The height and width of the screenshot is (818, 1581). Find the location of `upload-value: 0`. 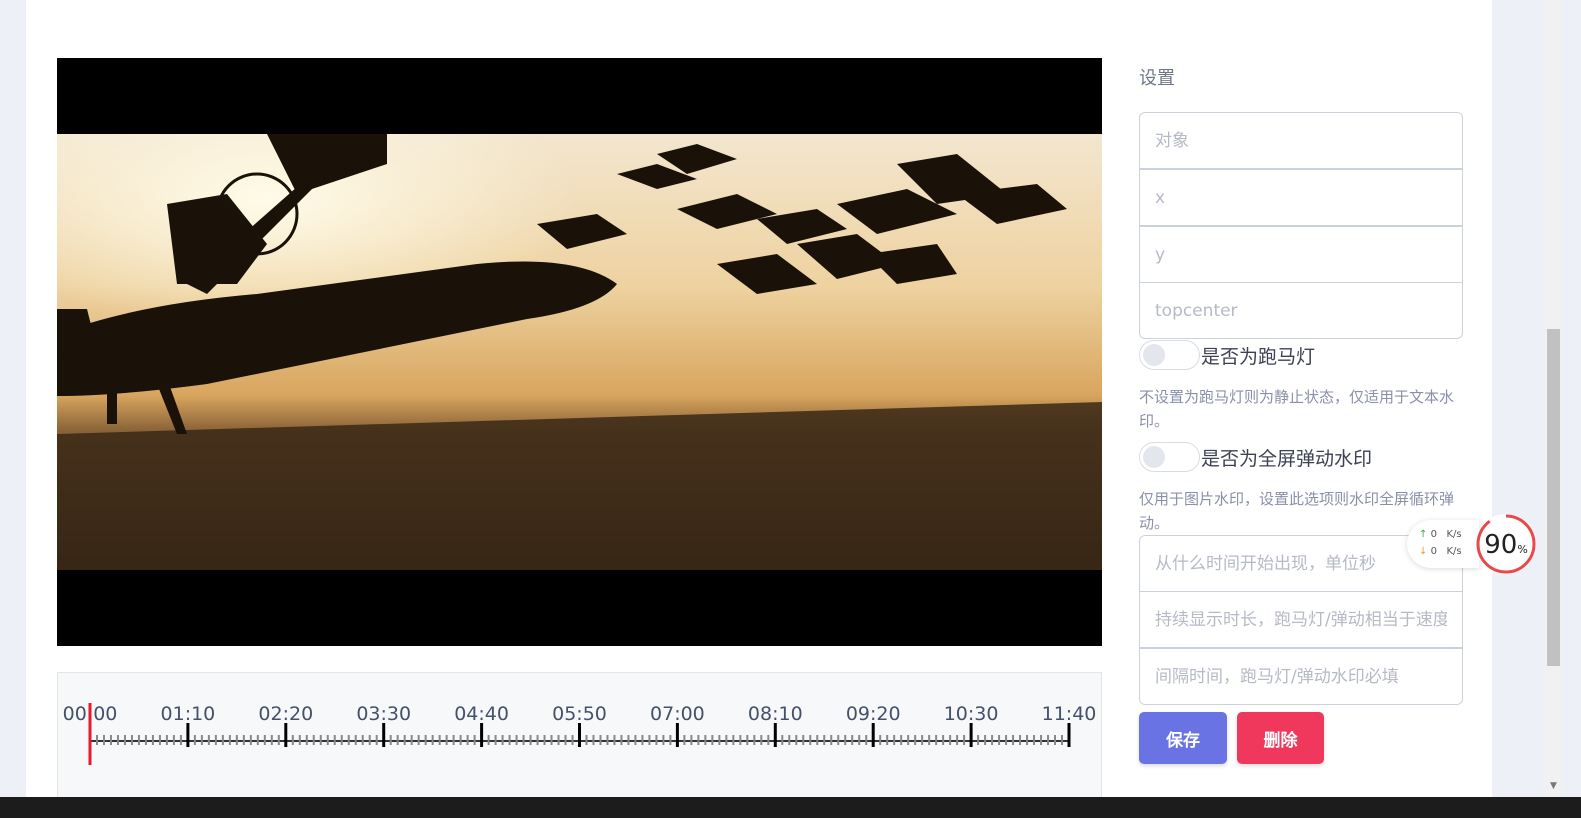

upload-value: 0 is located at coordinates (1433, 534).